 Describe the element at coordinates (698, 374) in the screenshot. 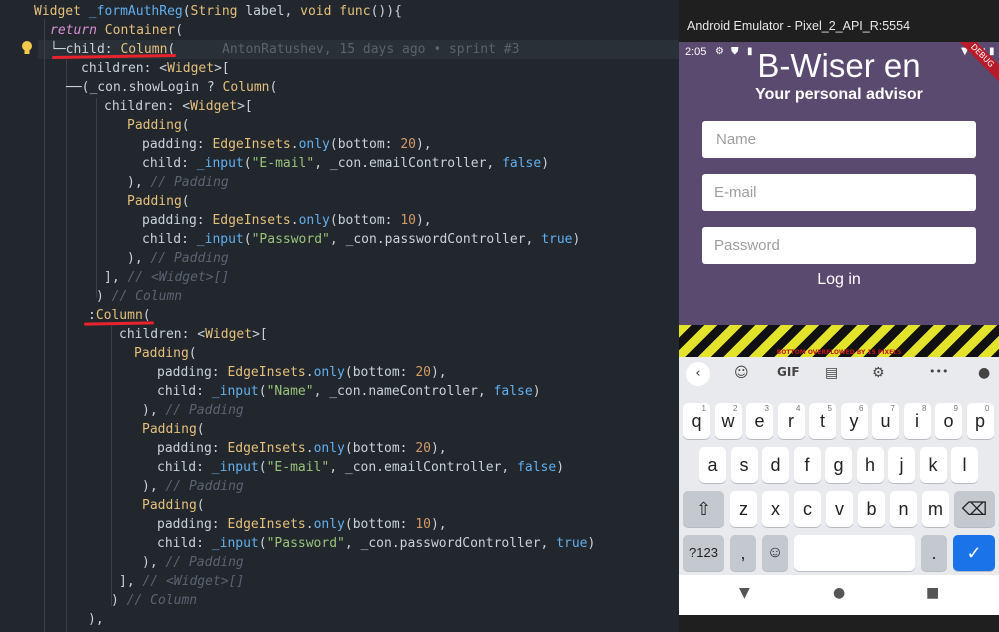

I see `keyboard-collapse-icon: ‹` at that location.